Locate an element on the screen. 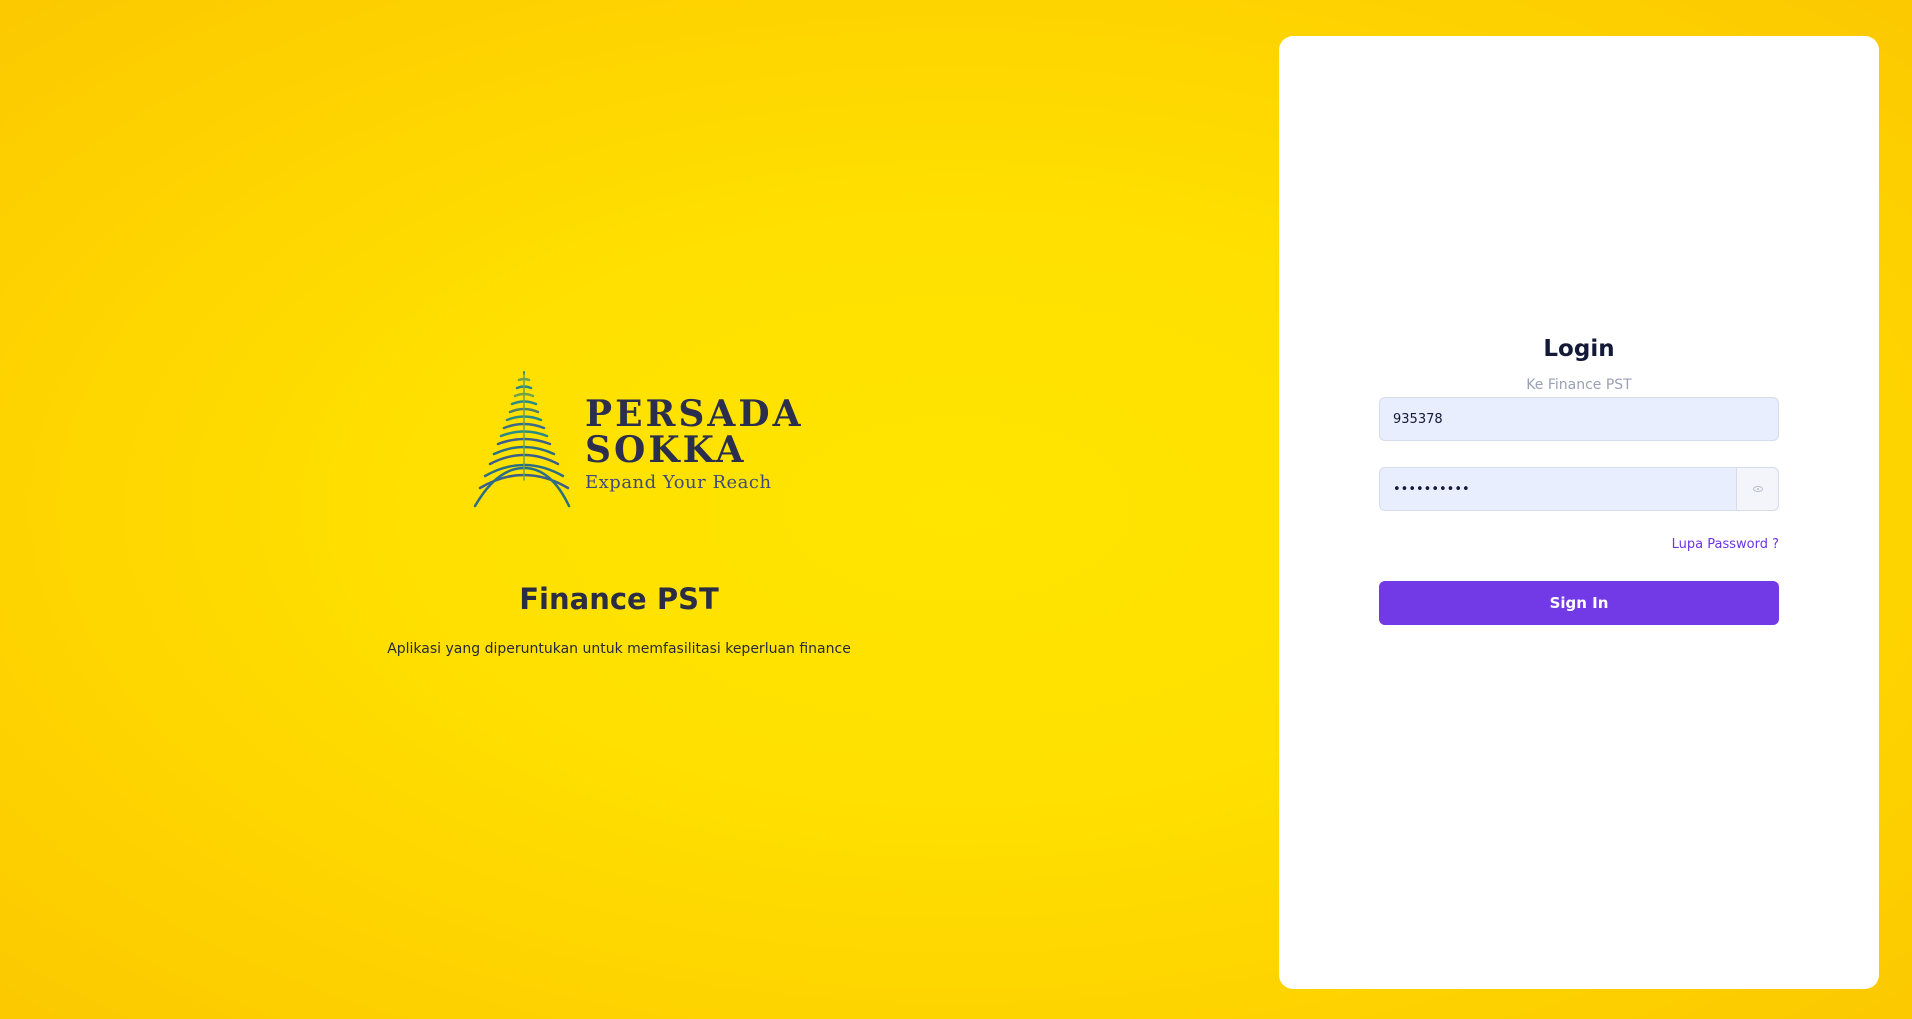  brand-wordmark: PERSADA SOKKA Expand Your Reach is located at coordinates (694, 444).